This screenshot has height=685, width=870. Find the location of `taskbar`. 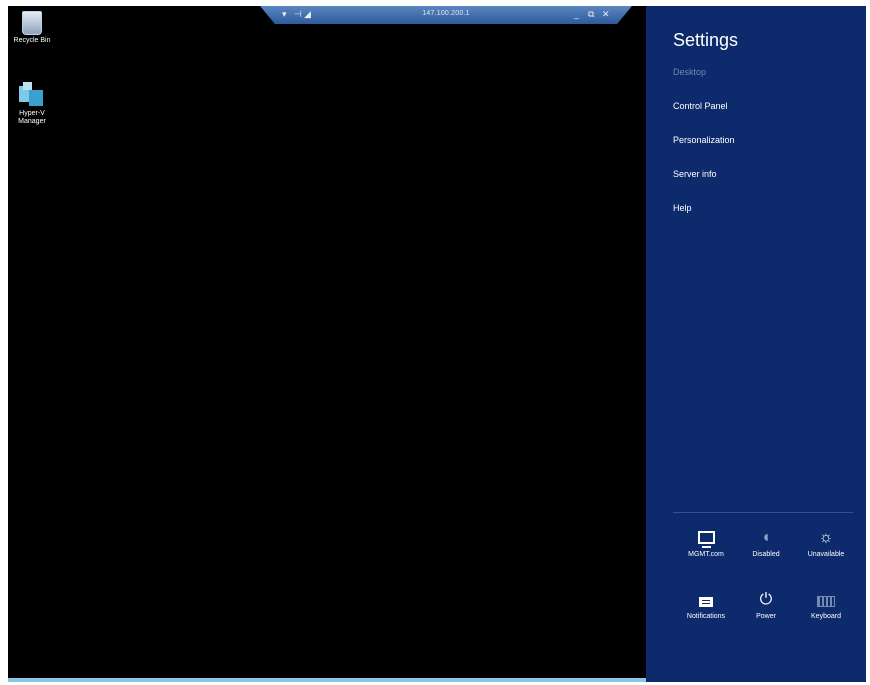

taskbar is located at coordinates (333, 680).